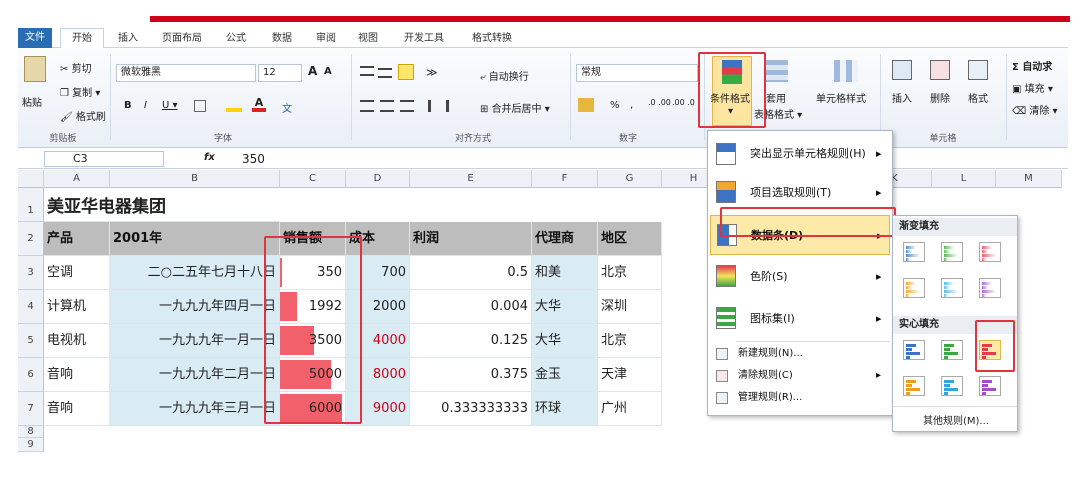 The height and width of the screenshot is (478, 1080). What do you see at coordinates (453, 106) in the screenshot?
I see `increase-indent-icon` at bounding box center [453, 106].